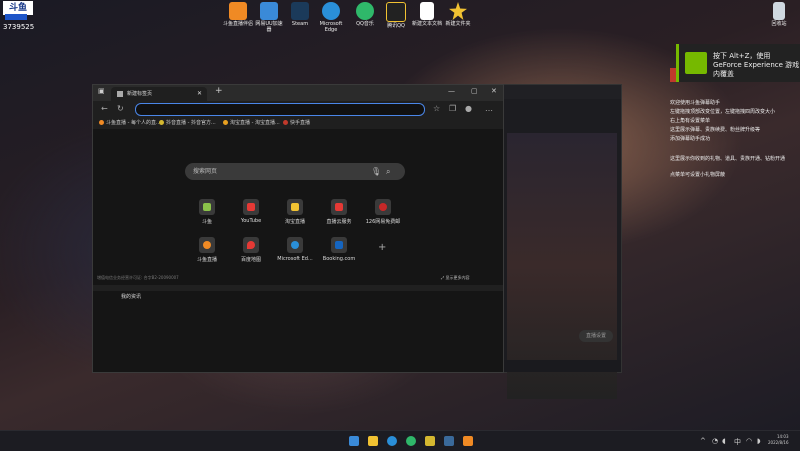 The height and width of the screenshot is (451, 800). I want to click on bookmark-3: 快手直播, so click(296, 122).